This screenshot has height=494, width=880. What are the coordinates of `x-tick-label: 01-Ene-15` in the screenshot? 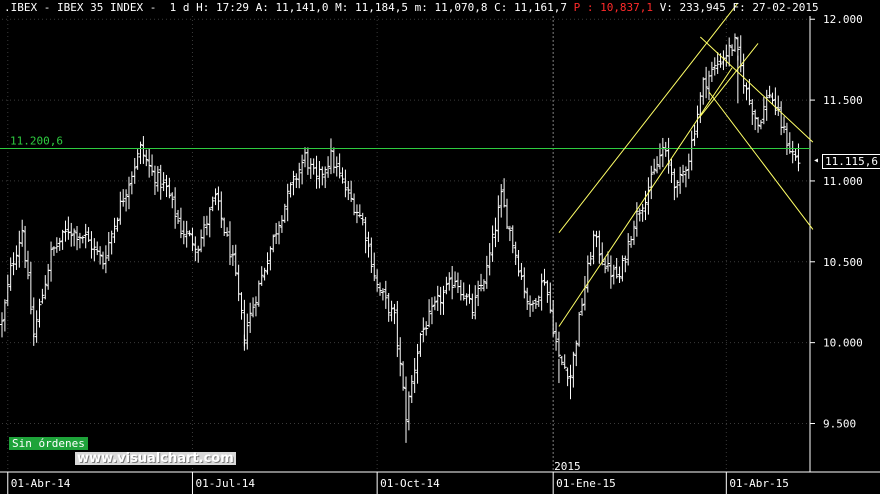 It's located at (586, 483).